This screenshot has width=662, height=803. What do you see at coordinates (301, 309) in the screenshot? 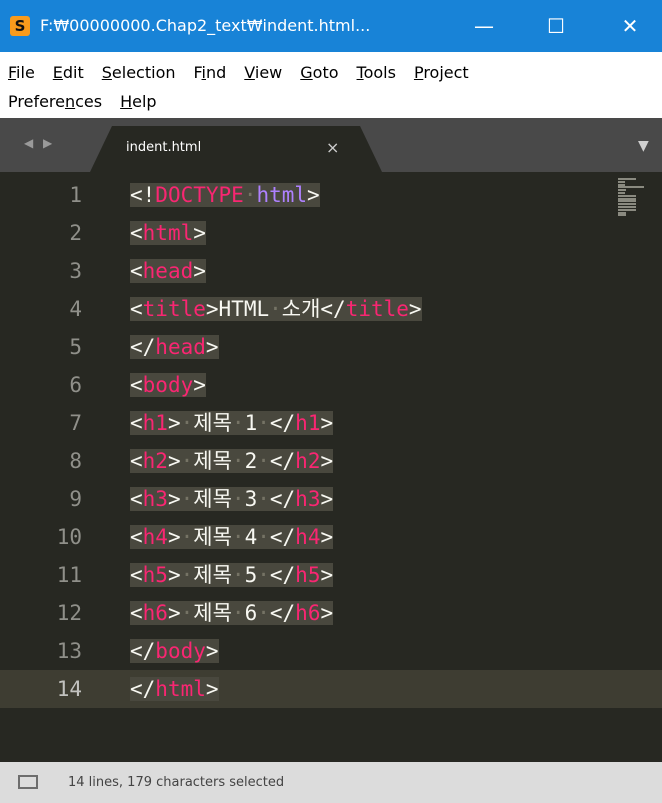
I see `code-token: 소개` at bounding box center [301, 309].